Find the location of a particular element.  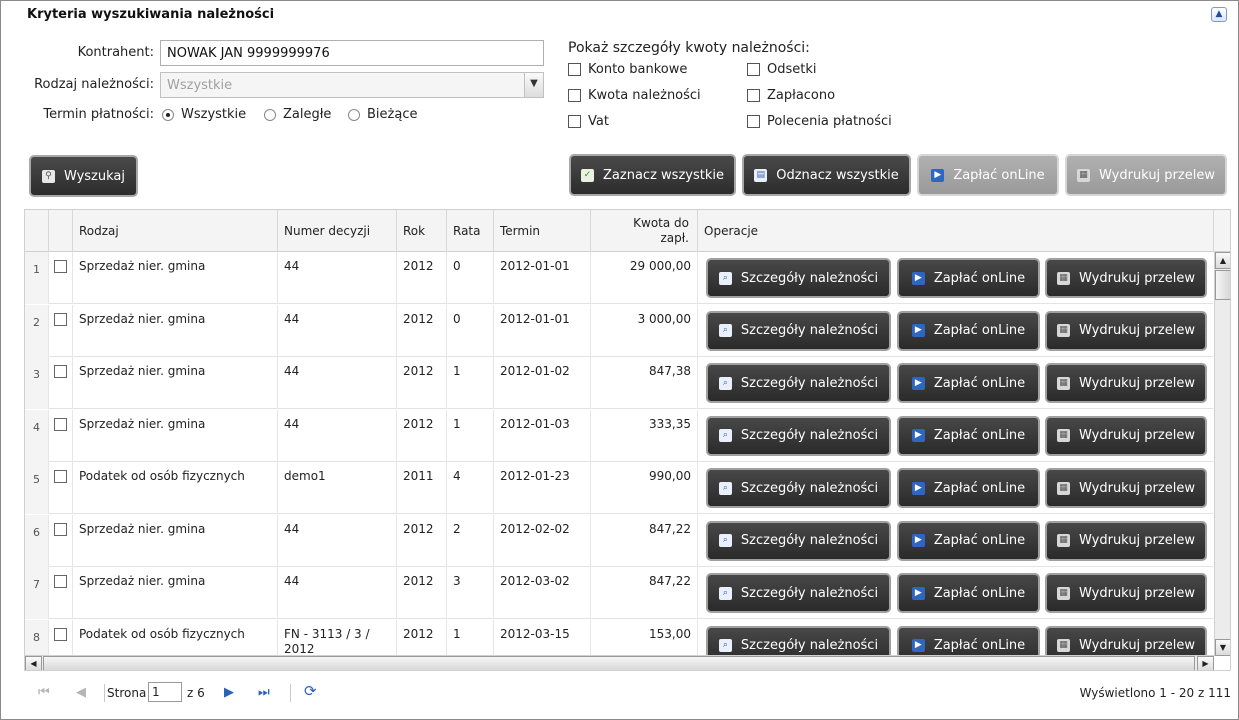

cell-amount: 847,22 is located at coordinates (644, 540).